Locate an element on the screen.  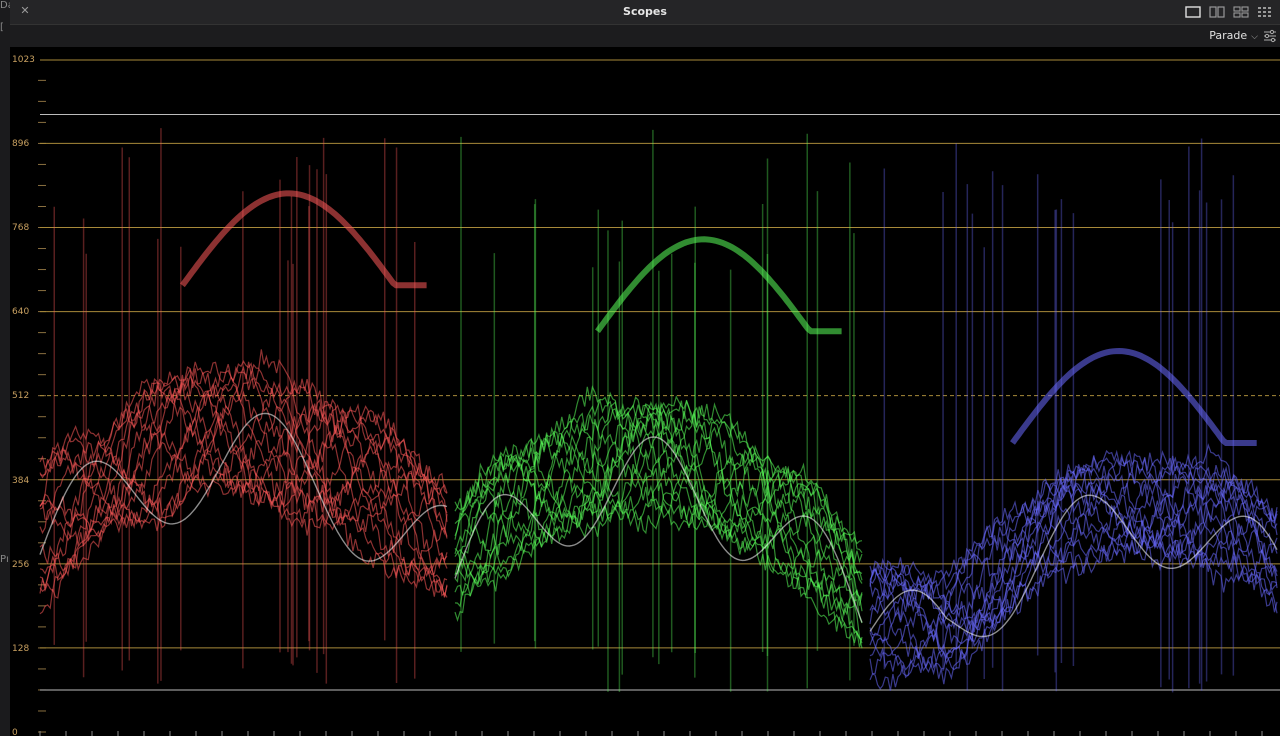
left-fragment-2: [ is located at coordinates (2, 27).